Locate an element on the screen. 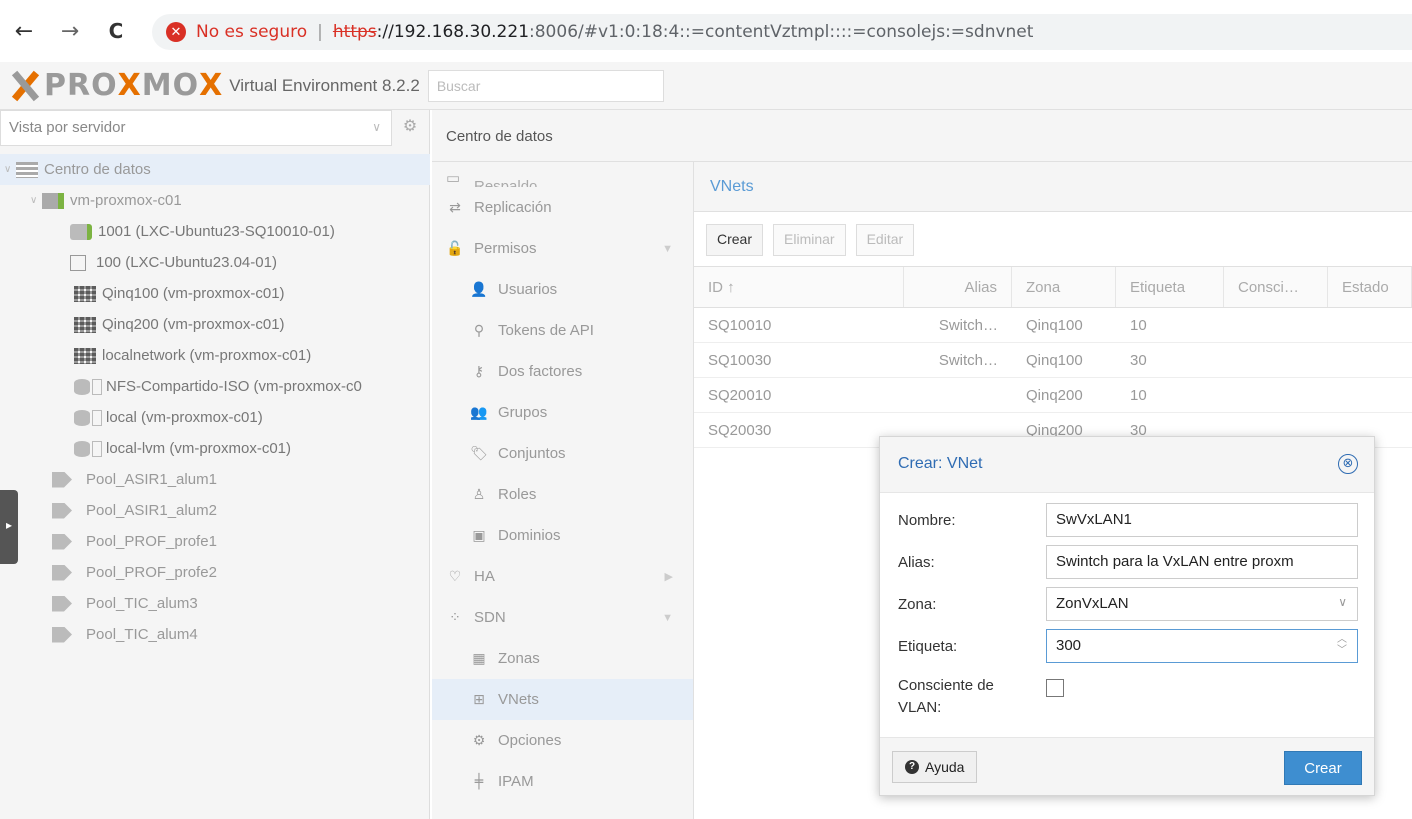 The height and width of the screenshot is (819, 1412). security-label: No es seguro is located at coordinates (251, 32).